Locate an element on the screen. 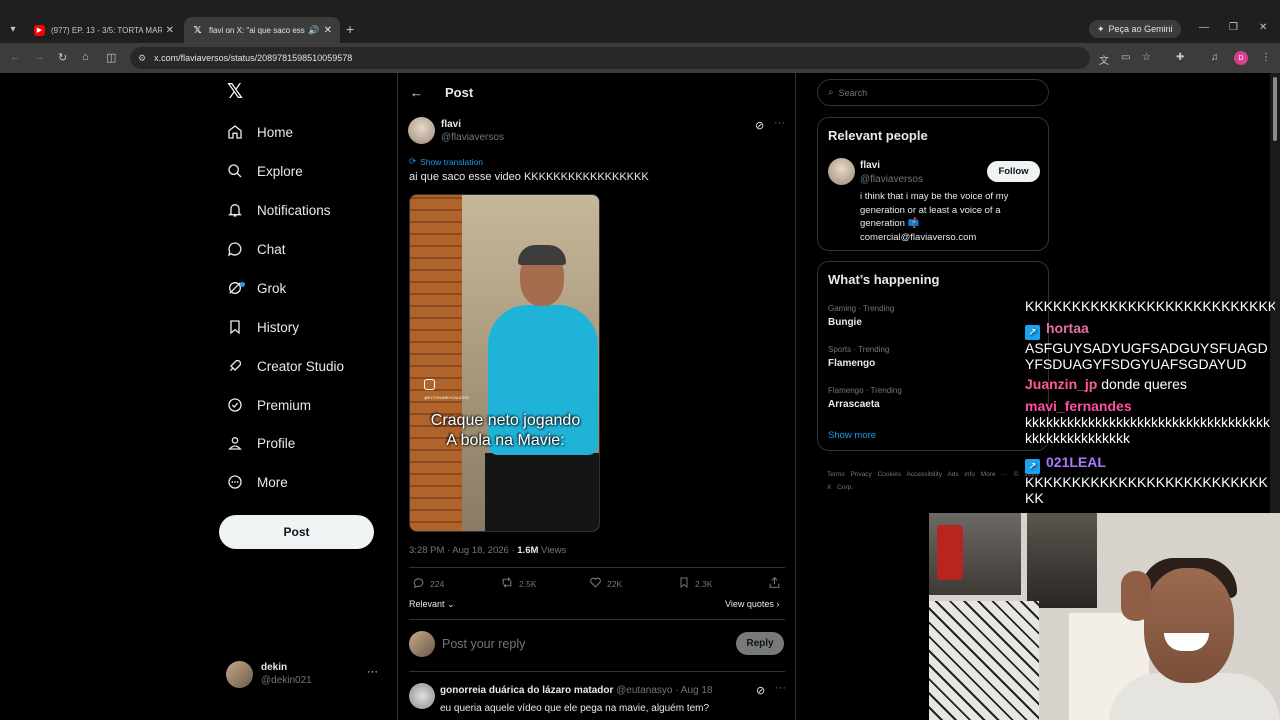 The image size is (1280, 720). reply-input: Post your reply is located at coordinates (483, 644).